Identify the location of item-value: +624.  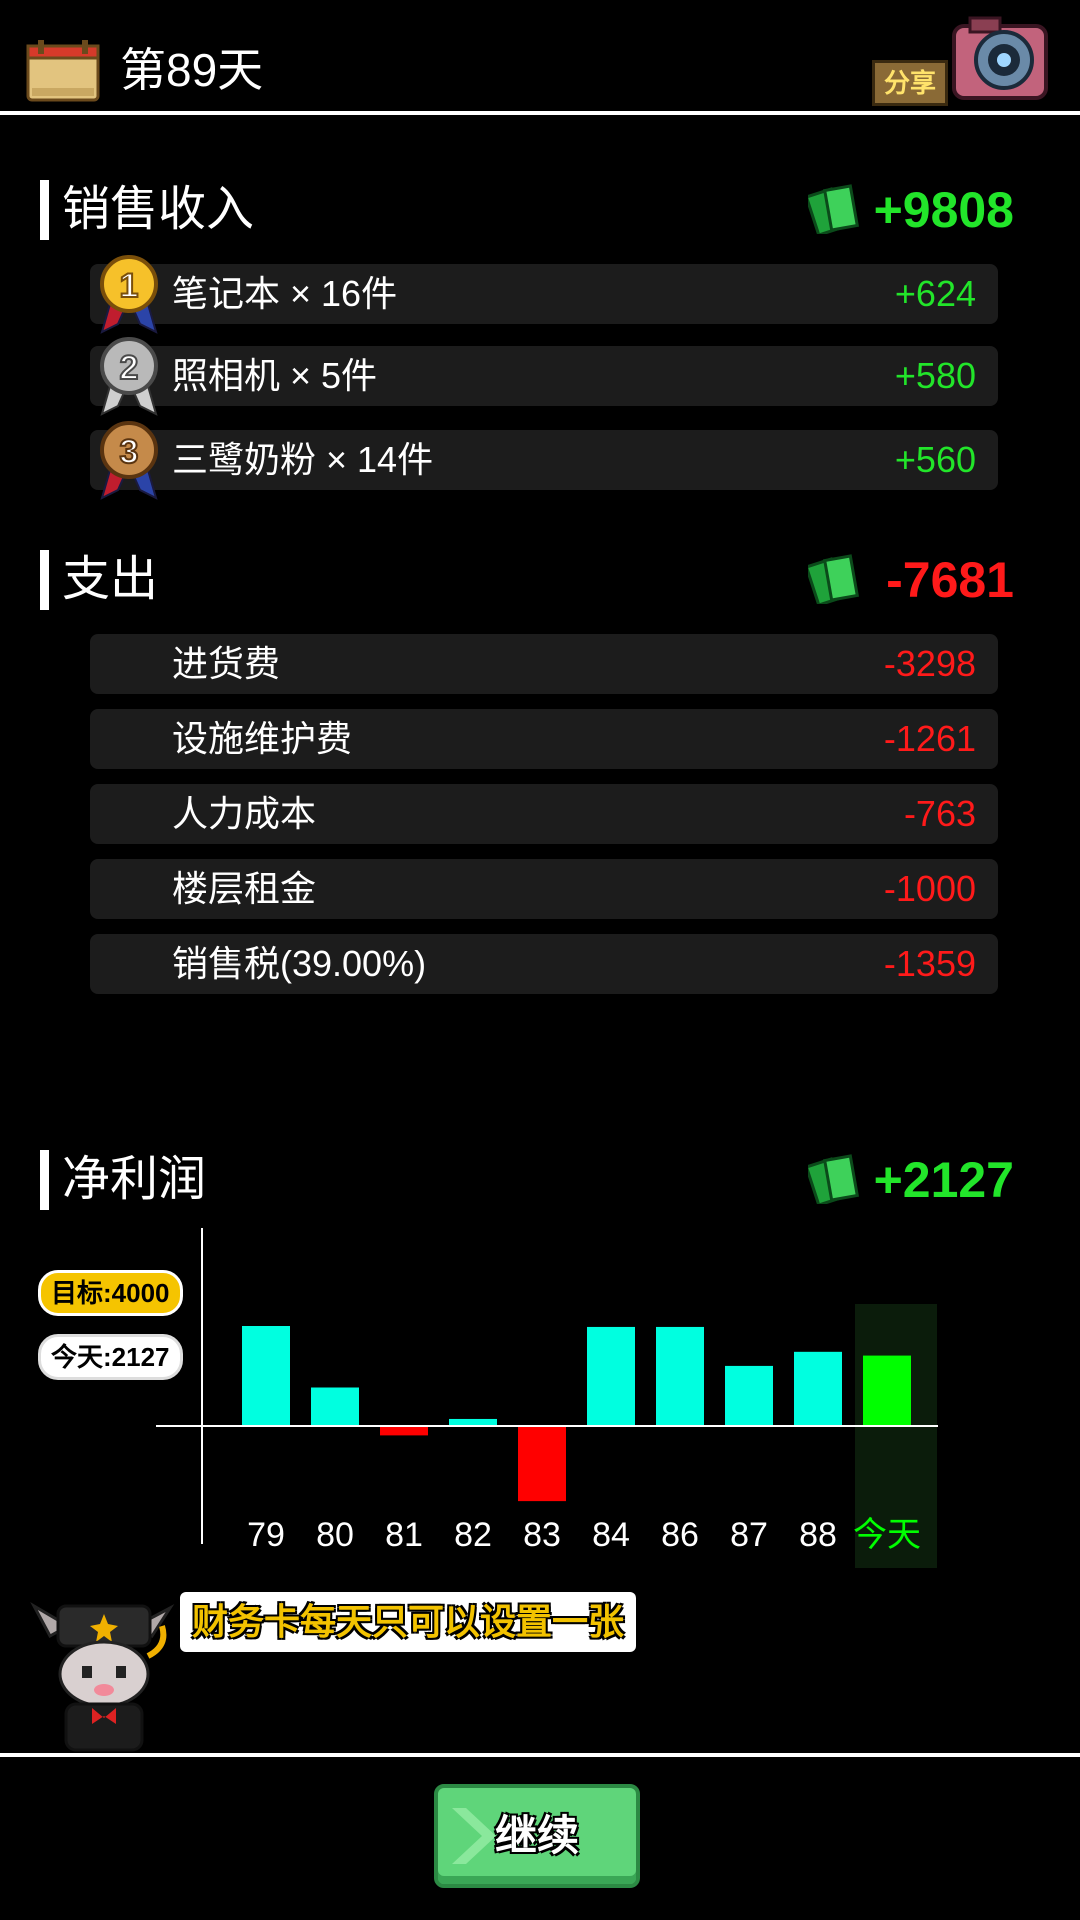
(935, 293).